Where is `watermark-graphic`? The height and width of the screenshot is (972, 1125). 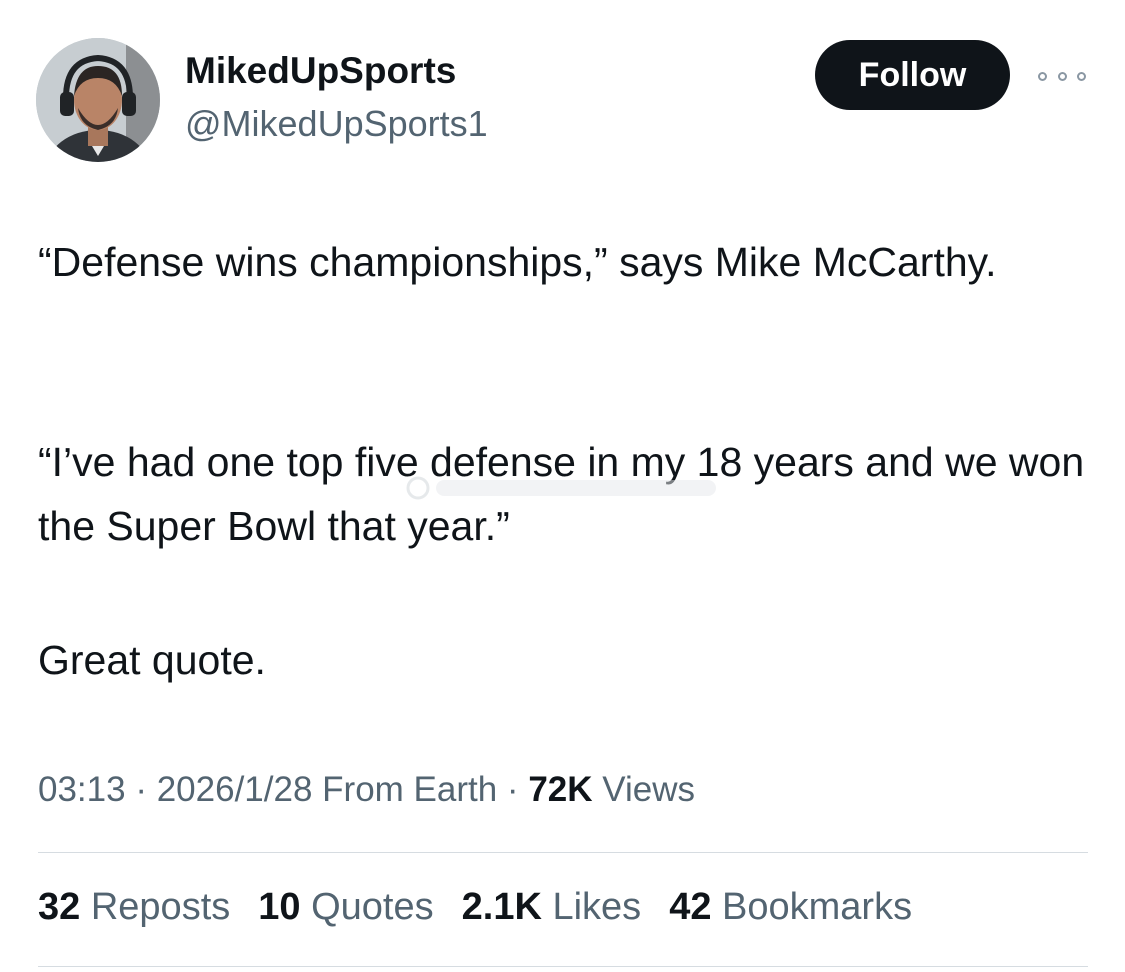 watermark-graphic is located at coordinates (561, 488).